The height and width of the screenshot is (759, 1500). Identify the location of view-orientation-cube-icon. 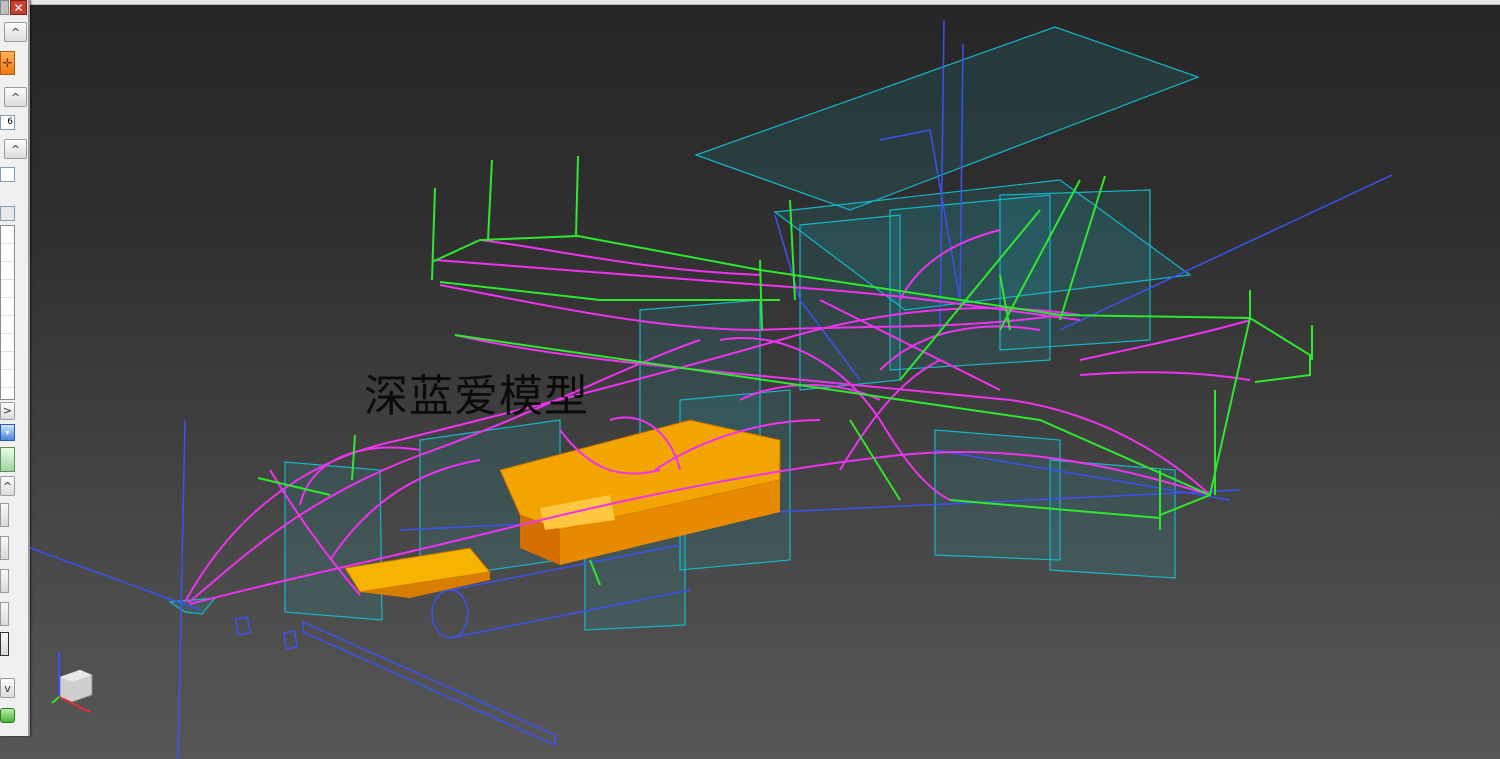
(72, 682).